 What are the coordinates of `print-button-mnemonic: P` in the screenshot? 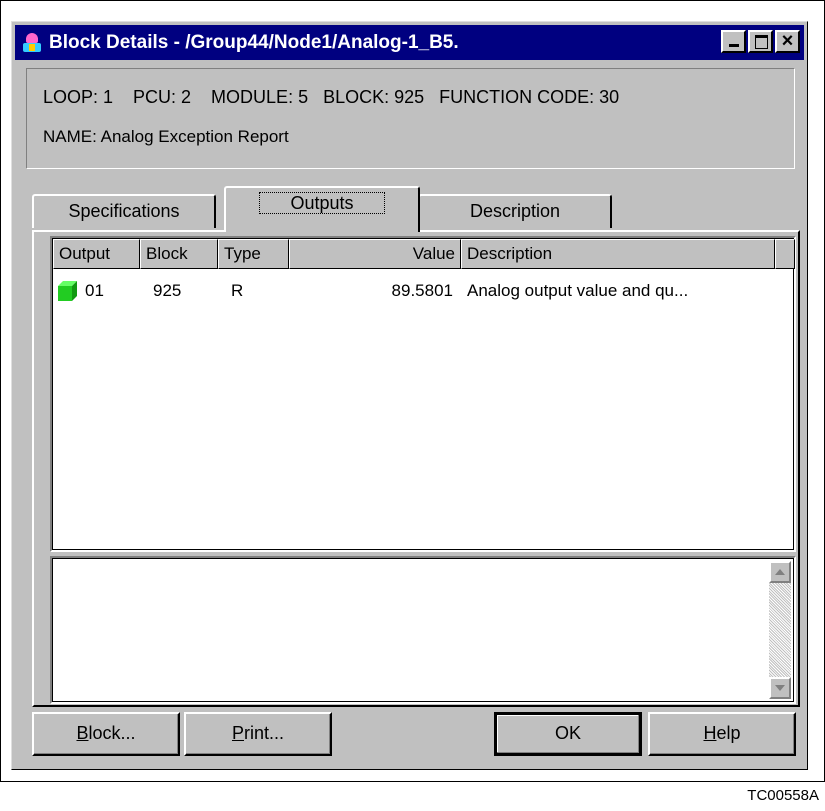 It's located at (237, 733).